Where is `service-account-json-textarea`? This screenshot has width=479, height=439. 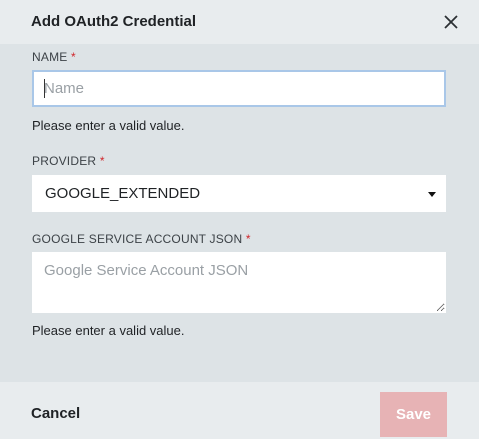
service-account-json-textarea is located at coordinates (239, 282).